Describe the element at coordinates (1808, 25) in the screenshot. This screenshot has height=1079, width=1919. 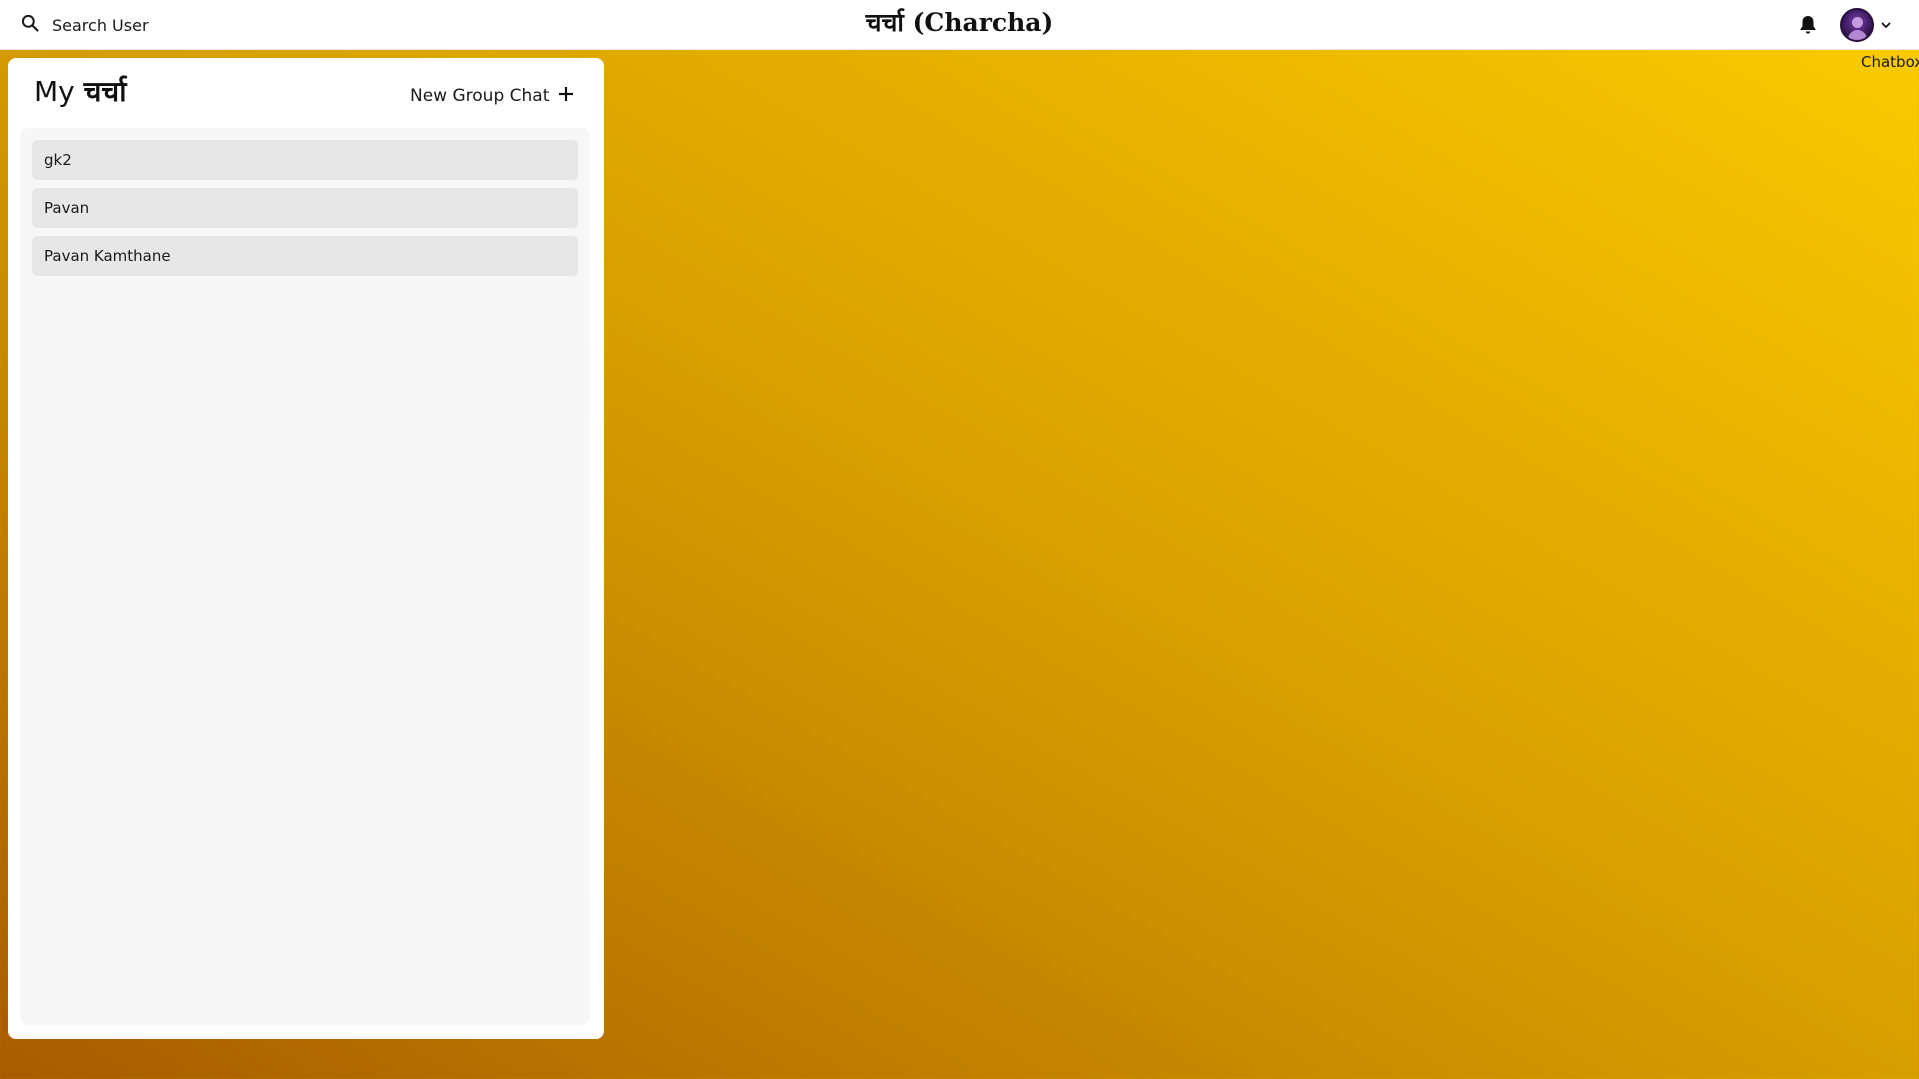
I see `bell-icon` at that location.